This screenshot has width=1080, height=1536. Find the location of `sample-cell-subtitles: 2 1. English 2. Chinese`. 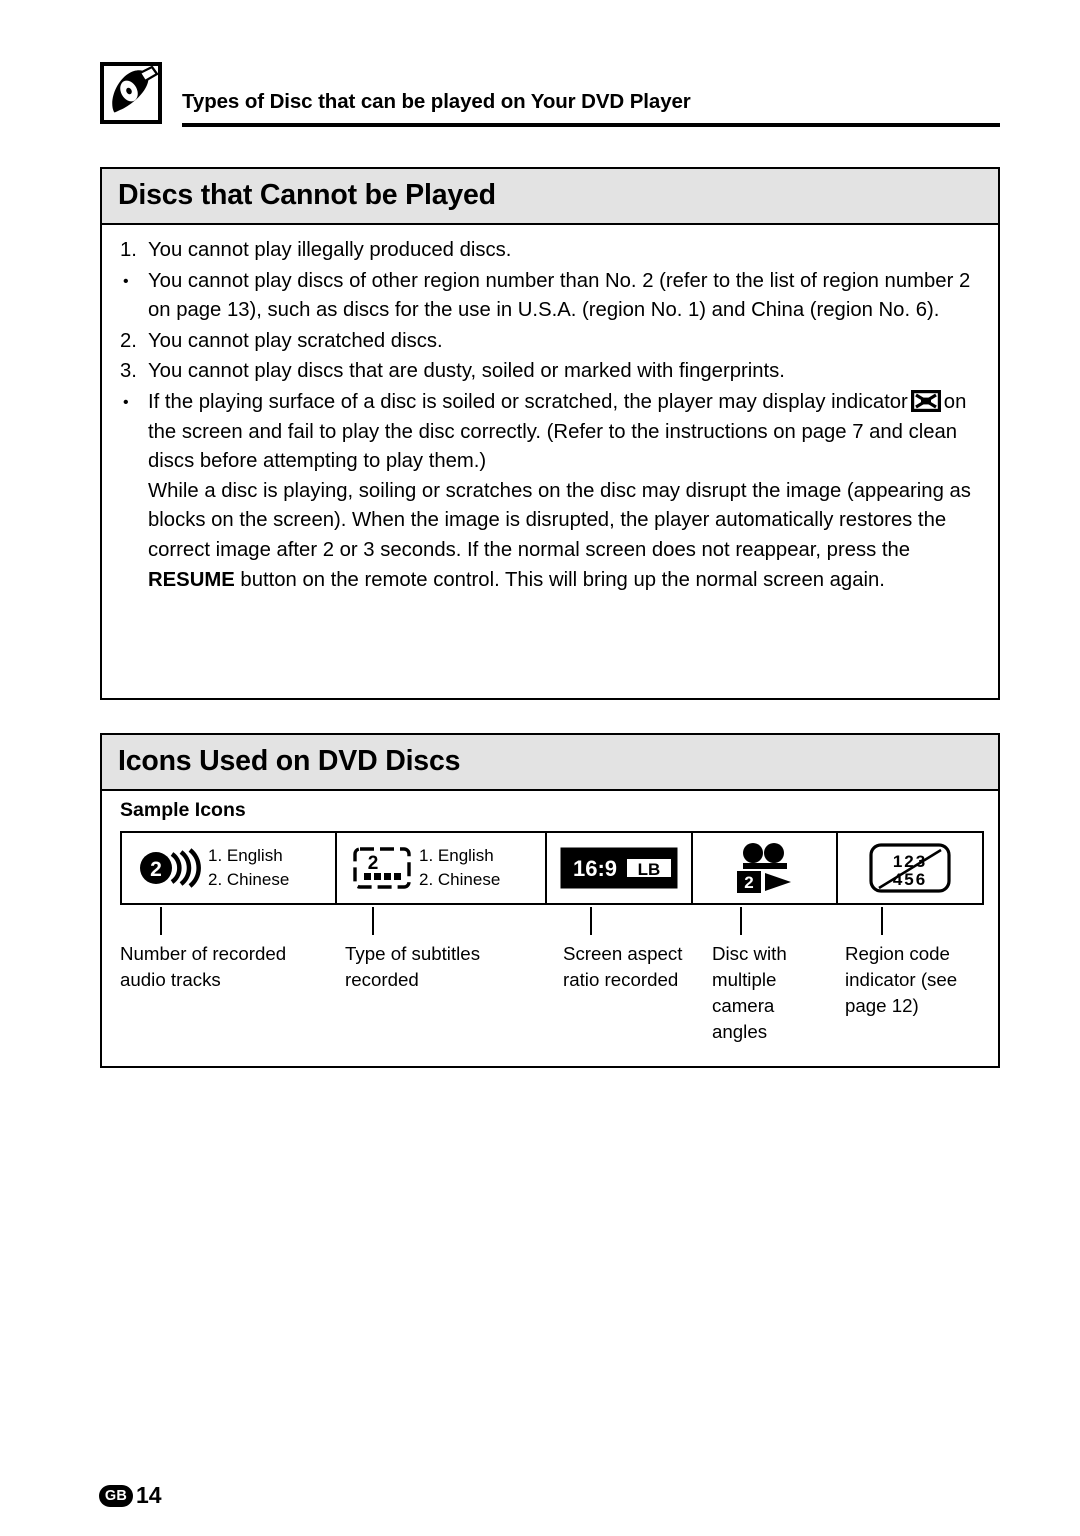

sample-cell-subtitles: 2 1. English 2. Chinese is located at coordinates (442, 868).